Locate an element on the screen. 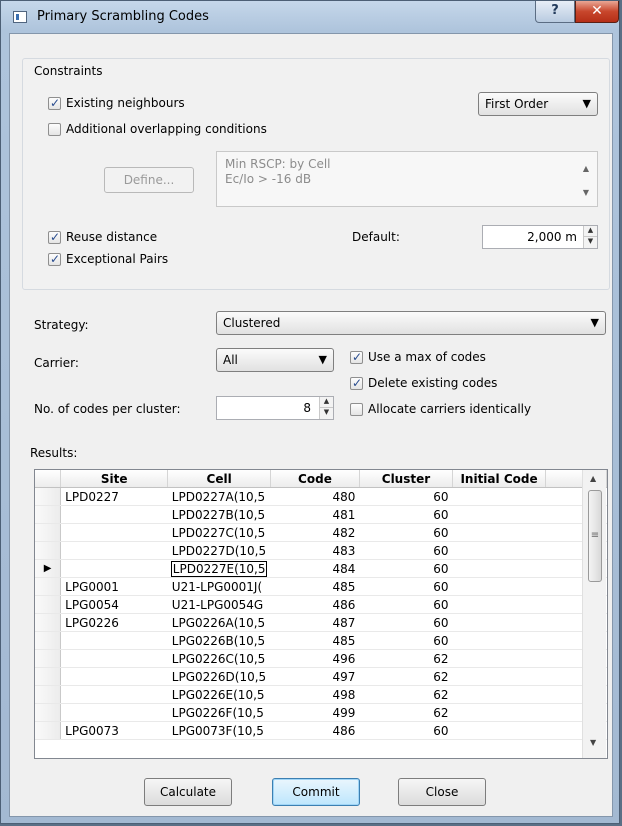 Image resolution: width=622 pixels, height=826 pixels. cell-name-cell: LPG0226C(10,5 is located at coordinates (219, 658).